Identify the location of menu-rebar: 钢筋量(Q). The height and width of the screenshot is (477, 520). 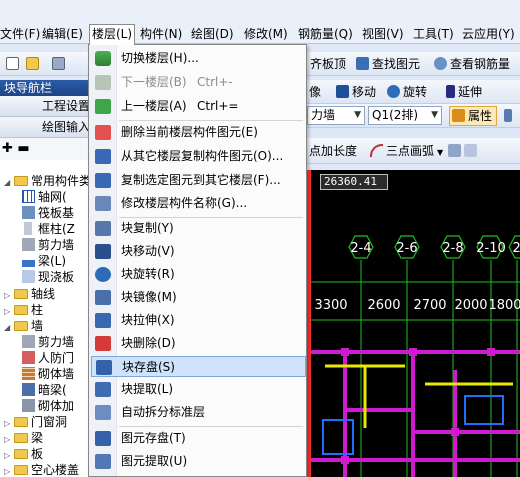
(325, 34).